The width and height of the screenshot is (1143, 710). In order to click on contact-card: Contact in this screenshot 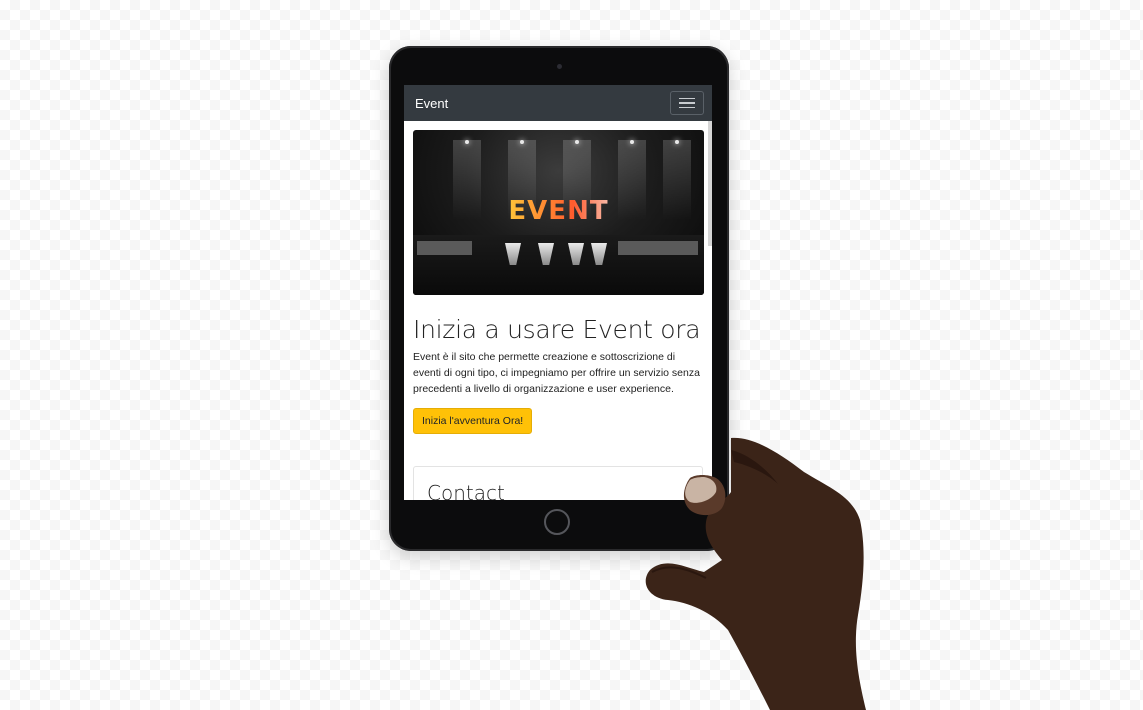, I will do `click(558, 483)`.